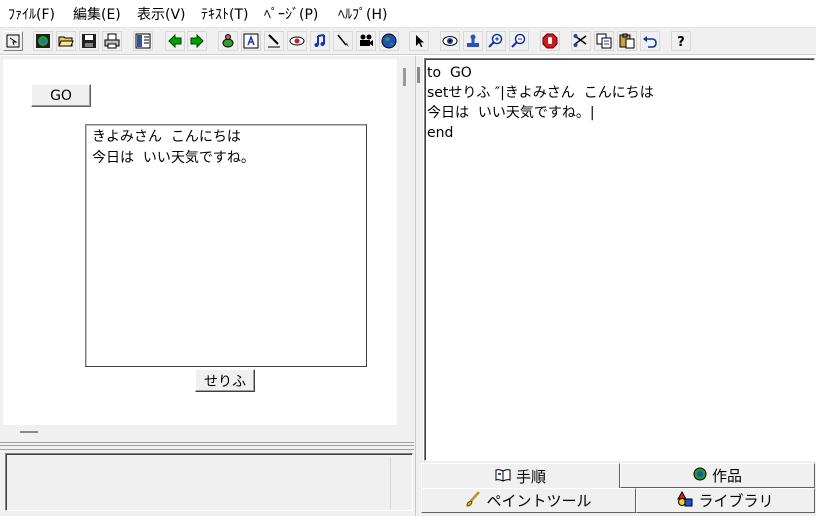 This screenshot has width=816, height=516. I want to click on stop-hand-icon, so click(550, 41).